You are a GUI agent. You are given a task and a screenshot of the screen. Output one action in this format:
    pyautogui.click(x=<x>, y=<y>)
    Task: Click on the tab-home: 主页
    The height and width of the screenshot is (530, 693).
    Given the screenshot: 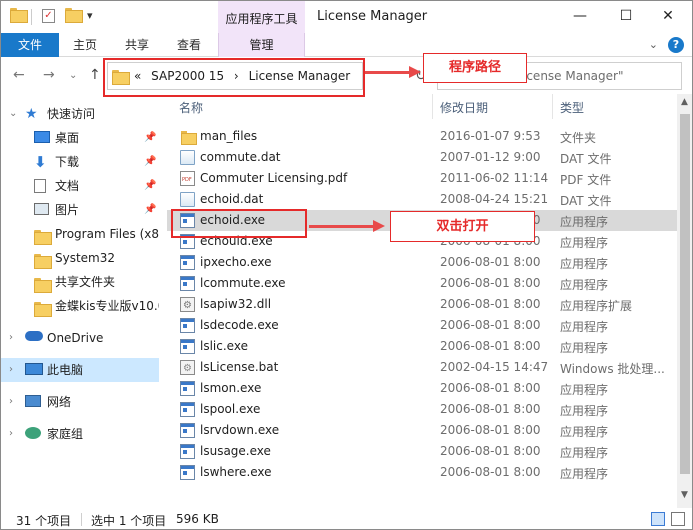 What is the action you would take?
    pyautogui.click(x=85, y=45)
    